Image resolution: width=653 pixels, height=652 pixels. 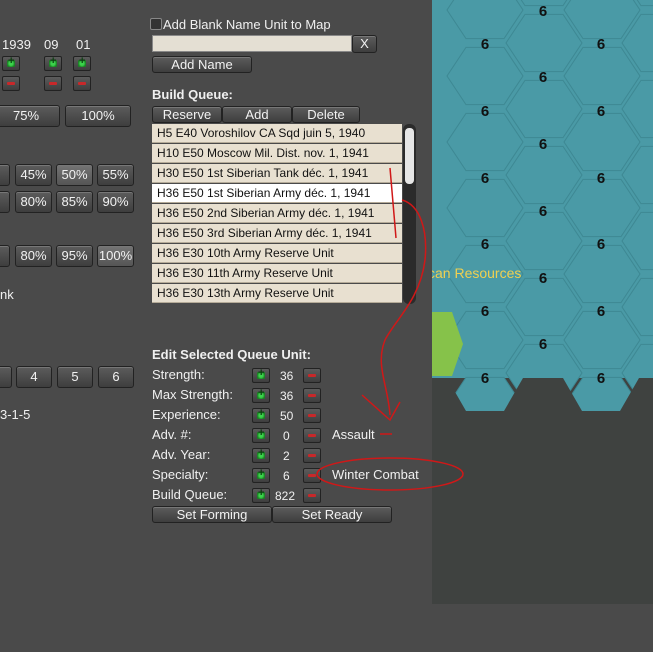 I want to click on nk-label: nk, so click(x=7, y=294).